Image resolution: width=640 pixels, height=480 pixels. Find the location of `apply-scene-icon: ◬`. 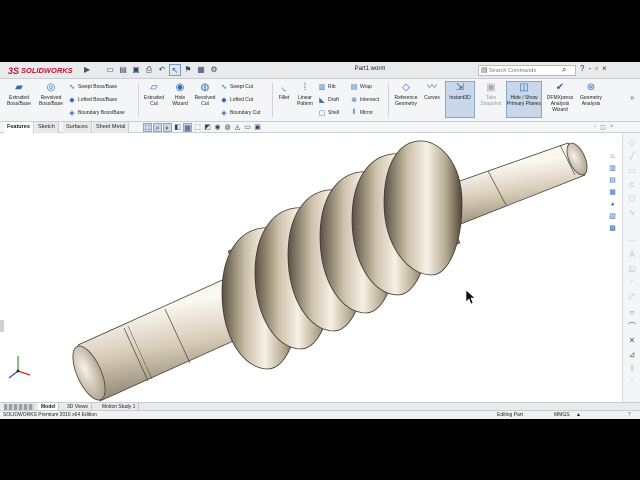

apply-scene-icon: ◬ is located at coordinates (237, 127).